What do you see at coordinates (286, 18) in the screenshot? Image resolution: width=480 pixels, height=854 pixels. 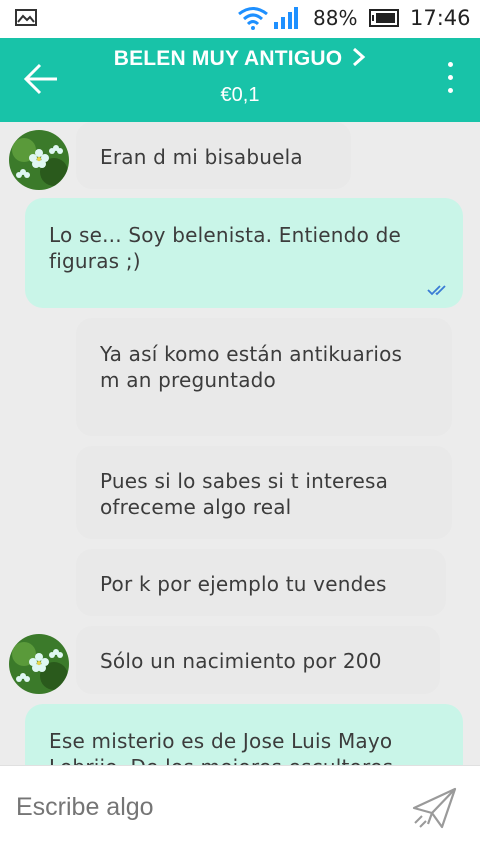 I see `signal-icon` at bounding box center [286, 18].